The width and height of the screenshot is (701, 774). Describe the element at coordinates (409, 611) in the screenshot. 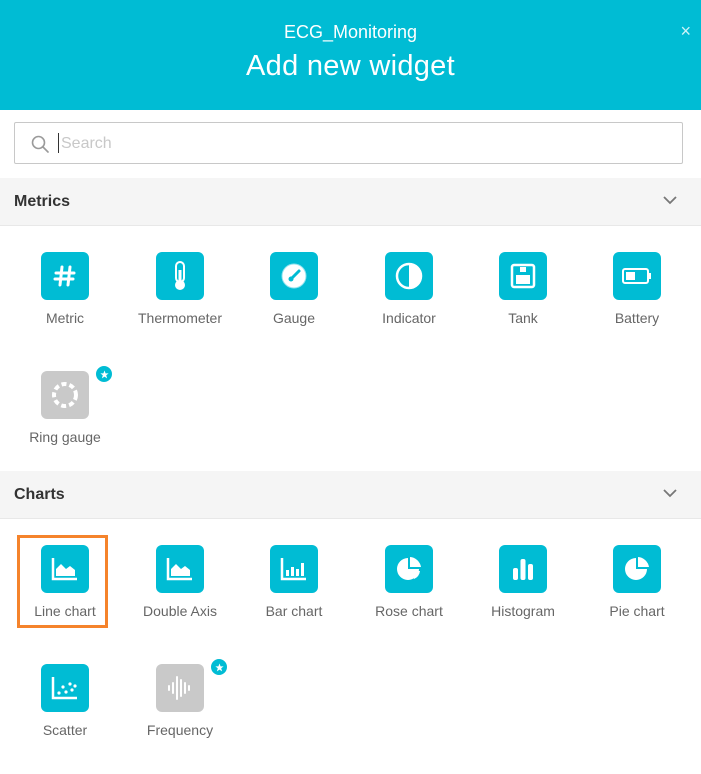

I see `widget-label: Rose chart` at that location.